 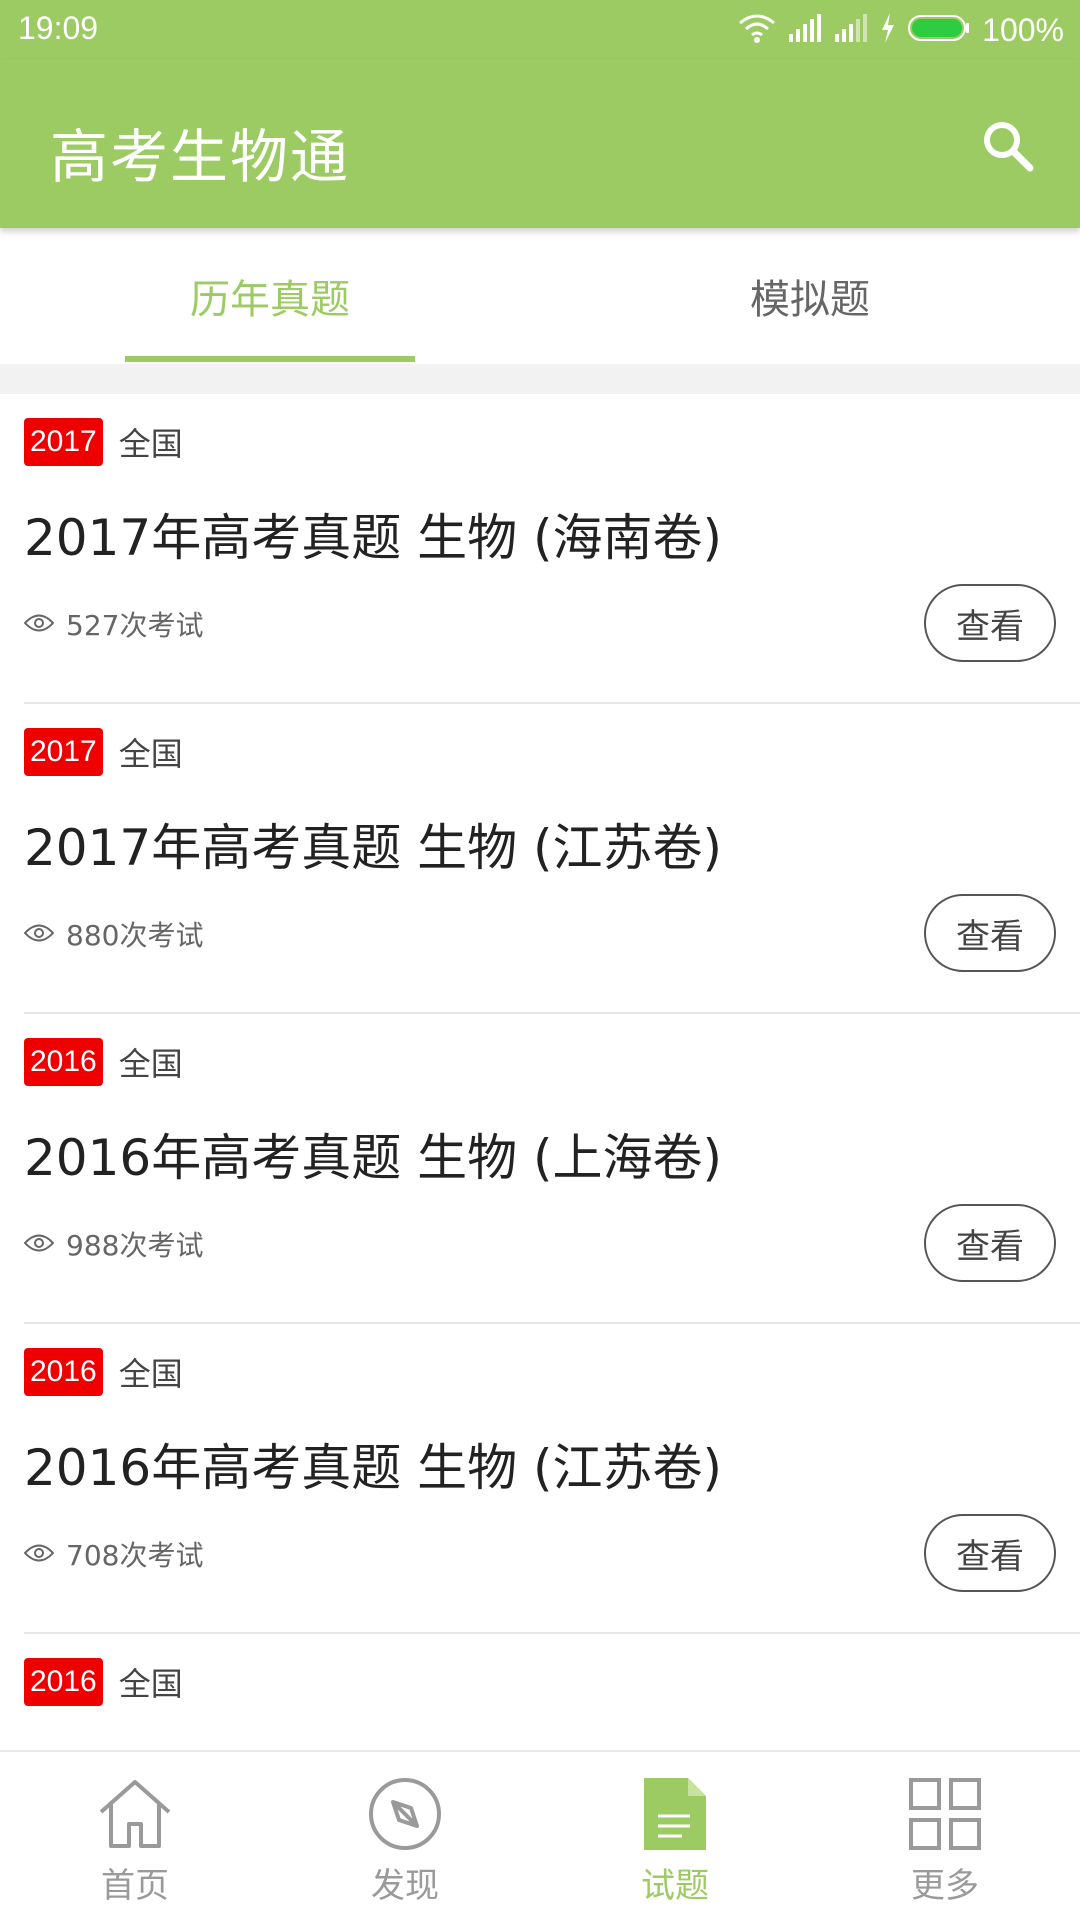 I want to click on battery-icon, so click(x=939, y=30).